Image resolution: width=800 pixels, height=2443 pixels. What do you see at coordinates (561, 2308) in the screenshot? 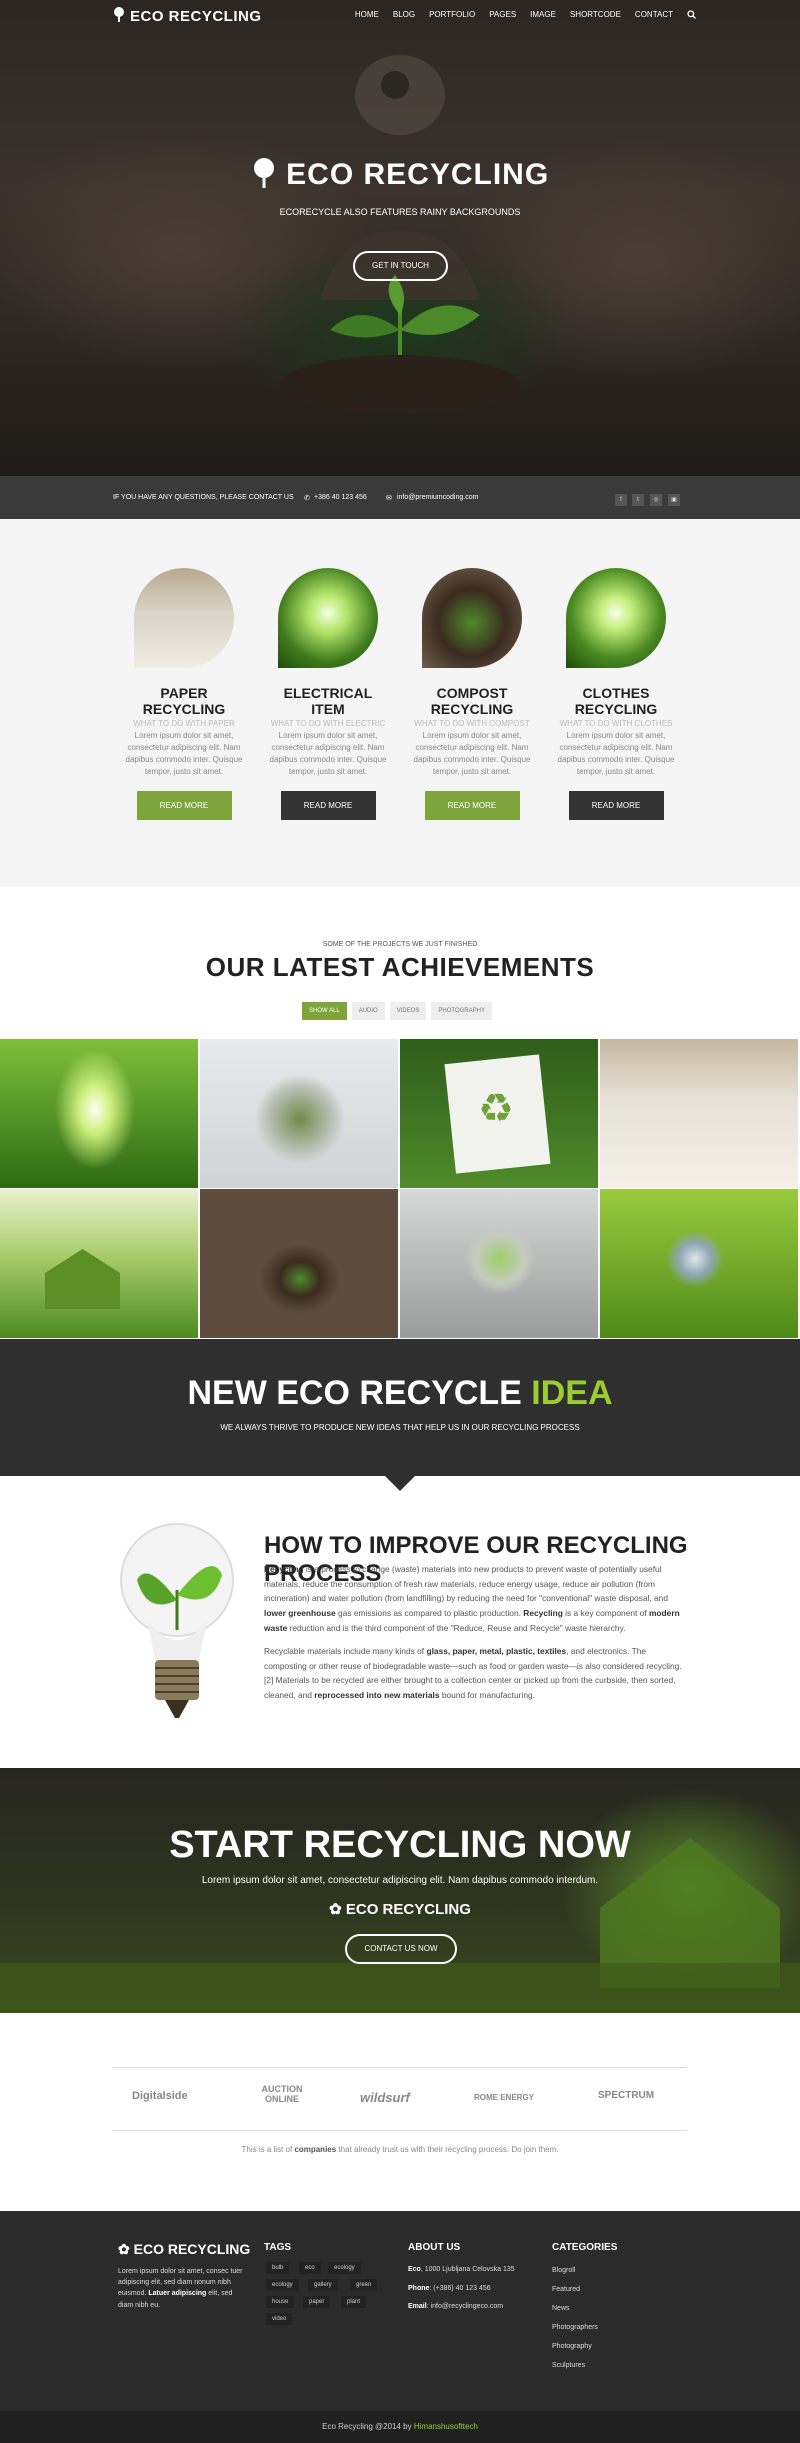
I see `category-link: News` at bounding box center [561, 2308].